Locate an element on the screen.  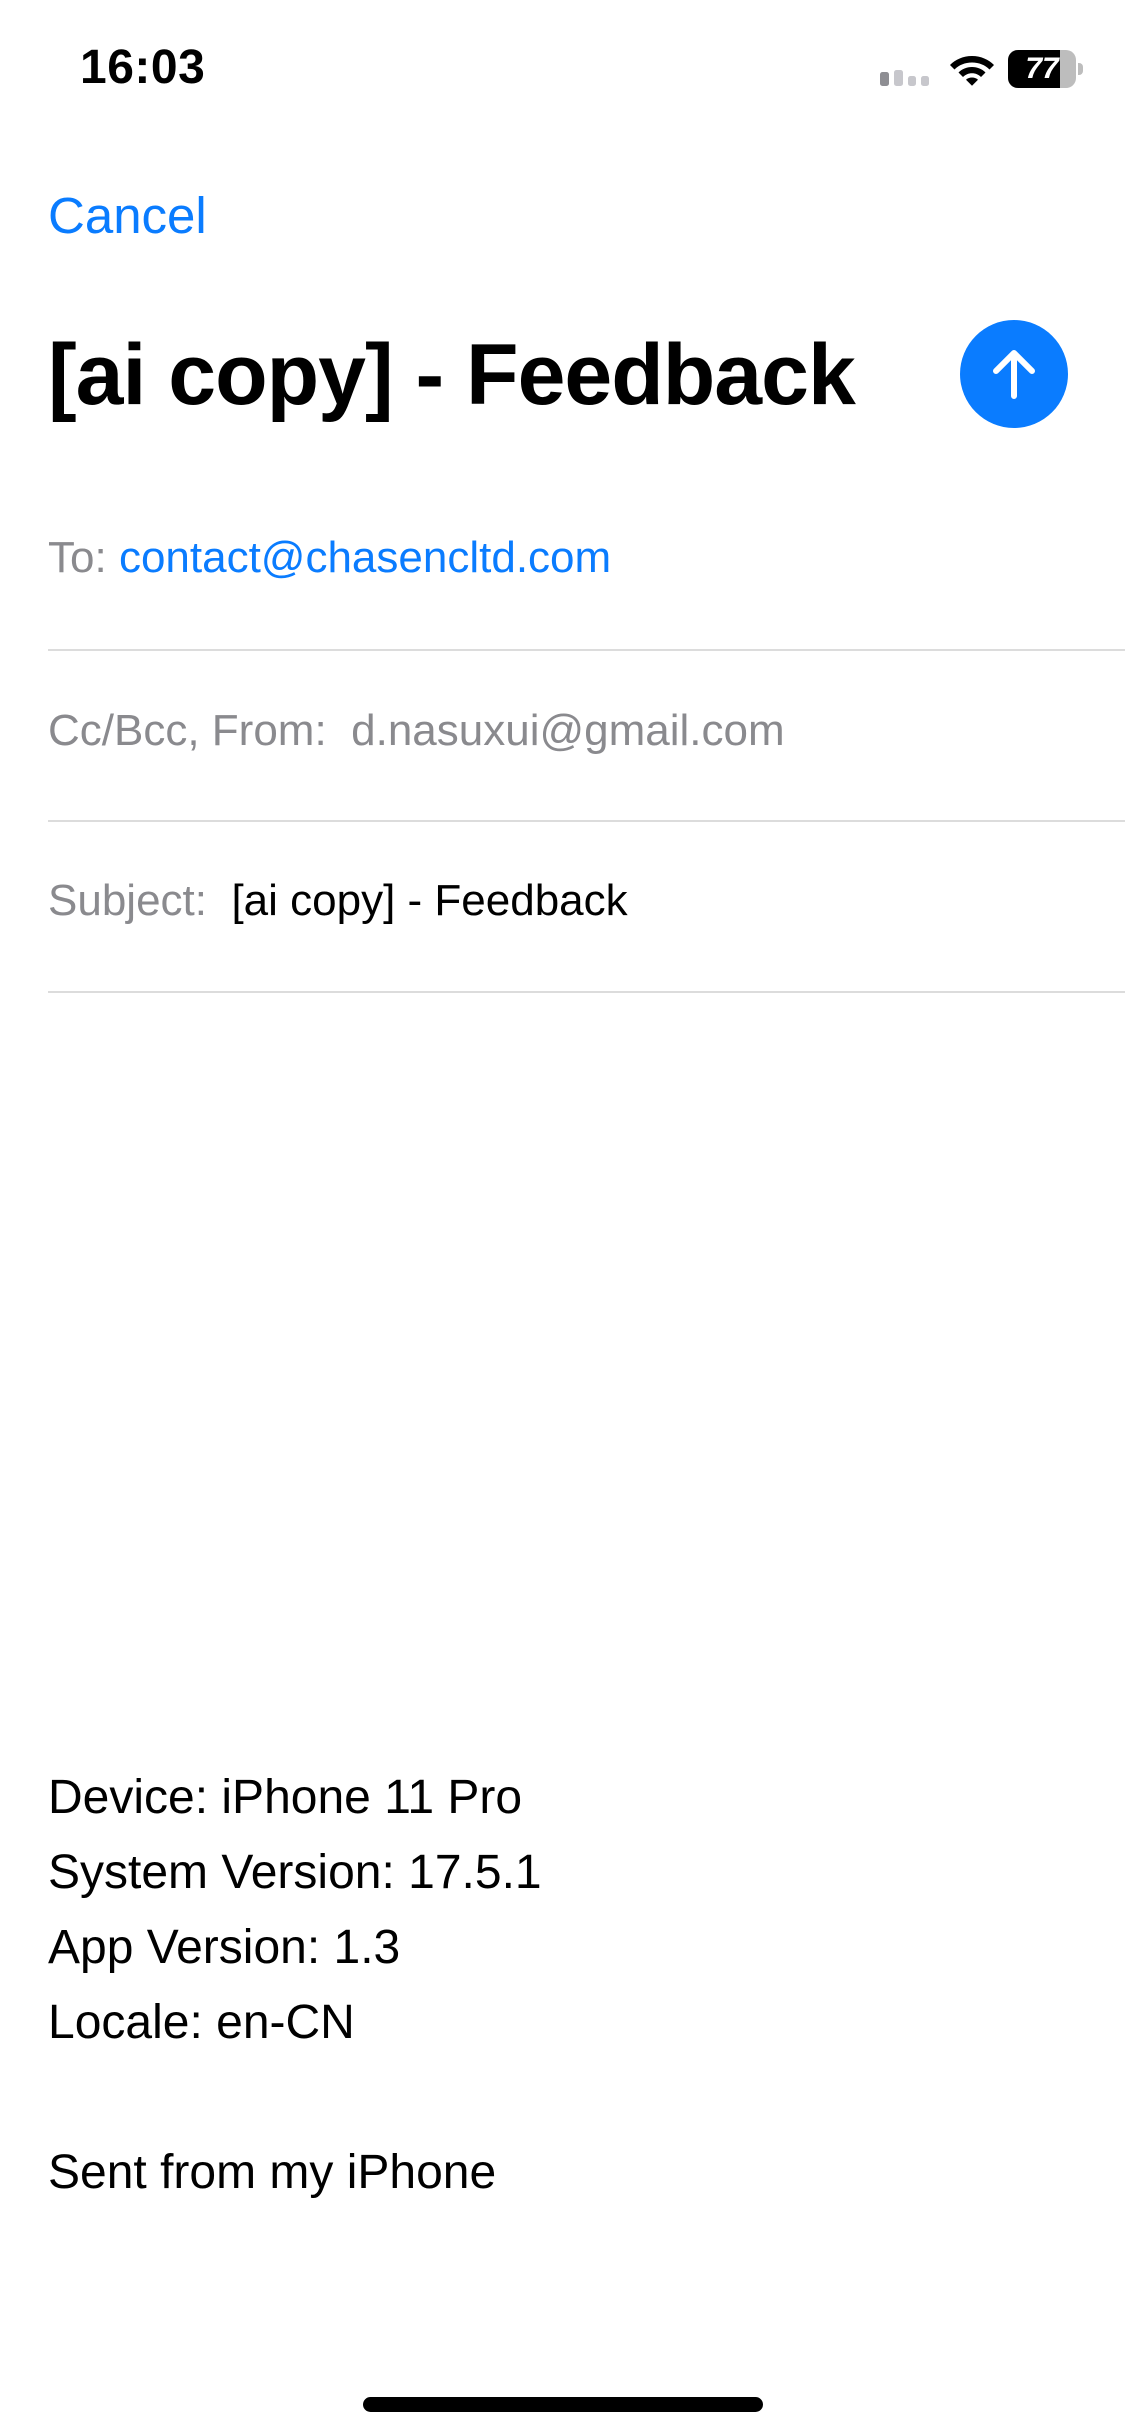
battery-level: 77 is located at coordinates (1042, 68).